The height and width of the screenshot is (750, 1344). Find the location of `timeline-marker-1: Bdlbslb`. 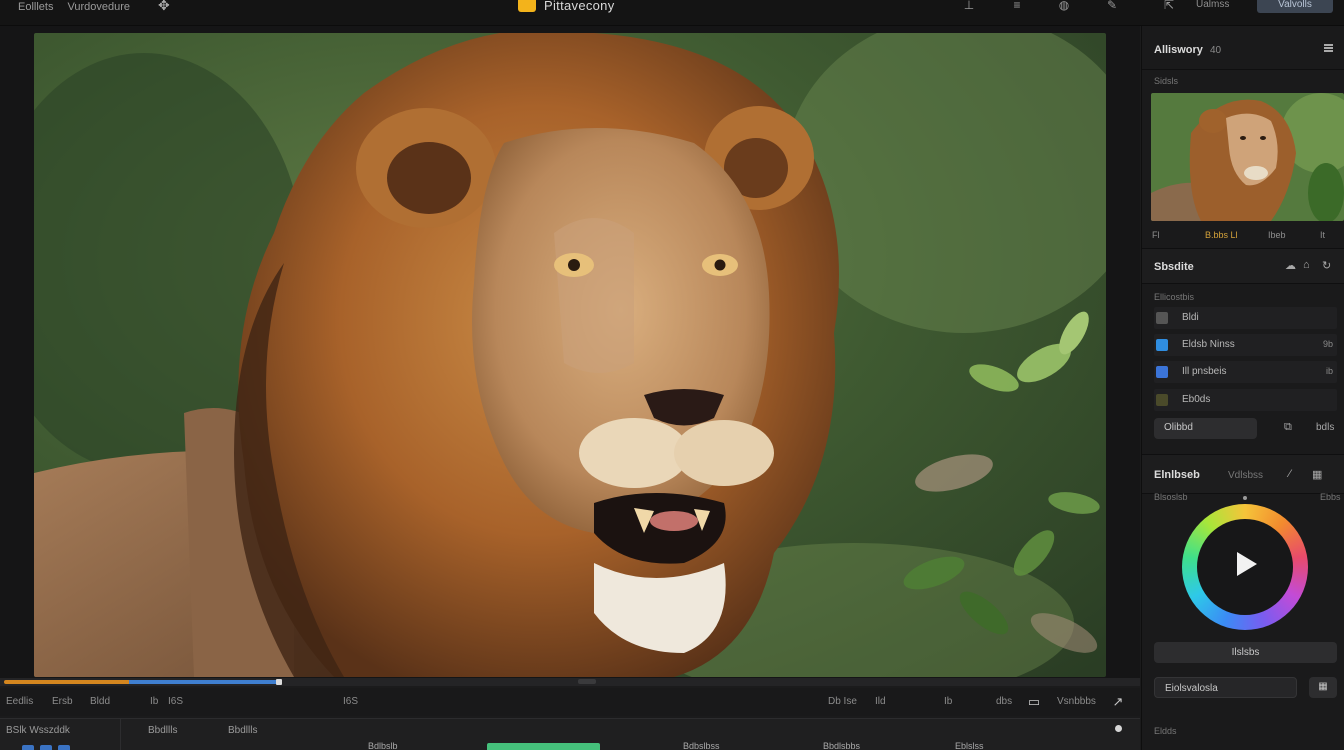

timeline-marker-1: Bdlbslb is located at coordinates (383, 745).